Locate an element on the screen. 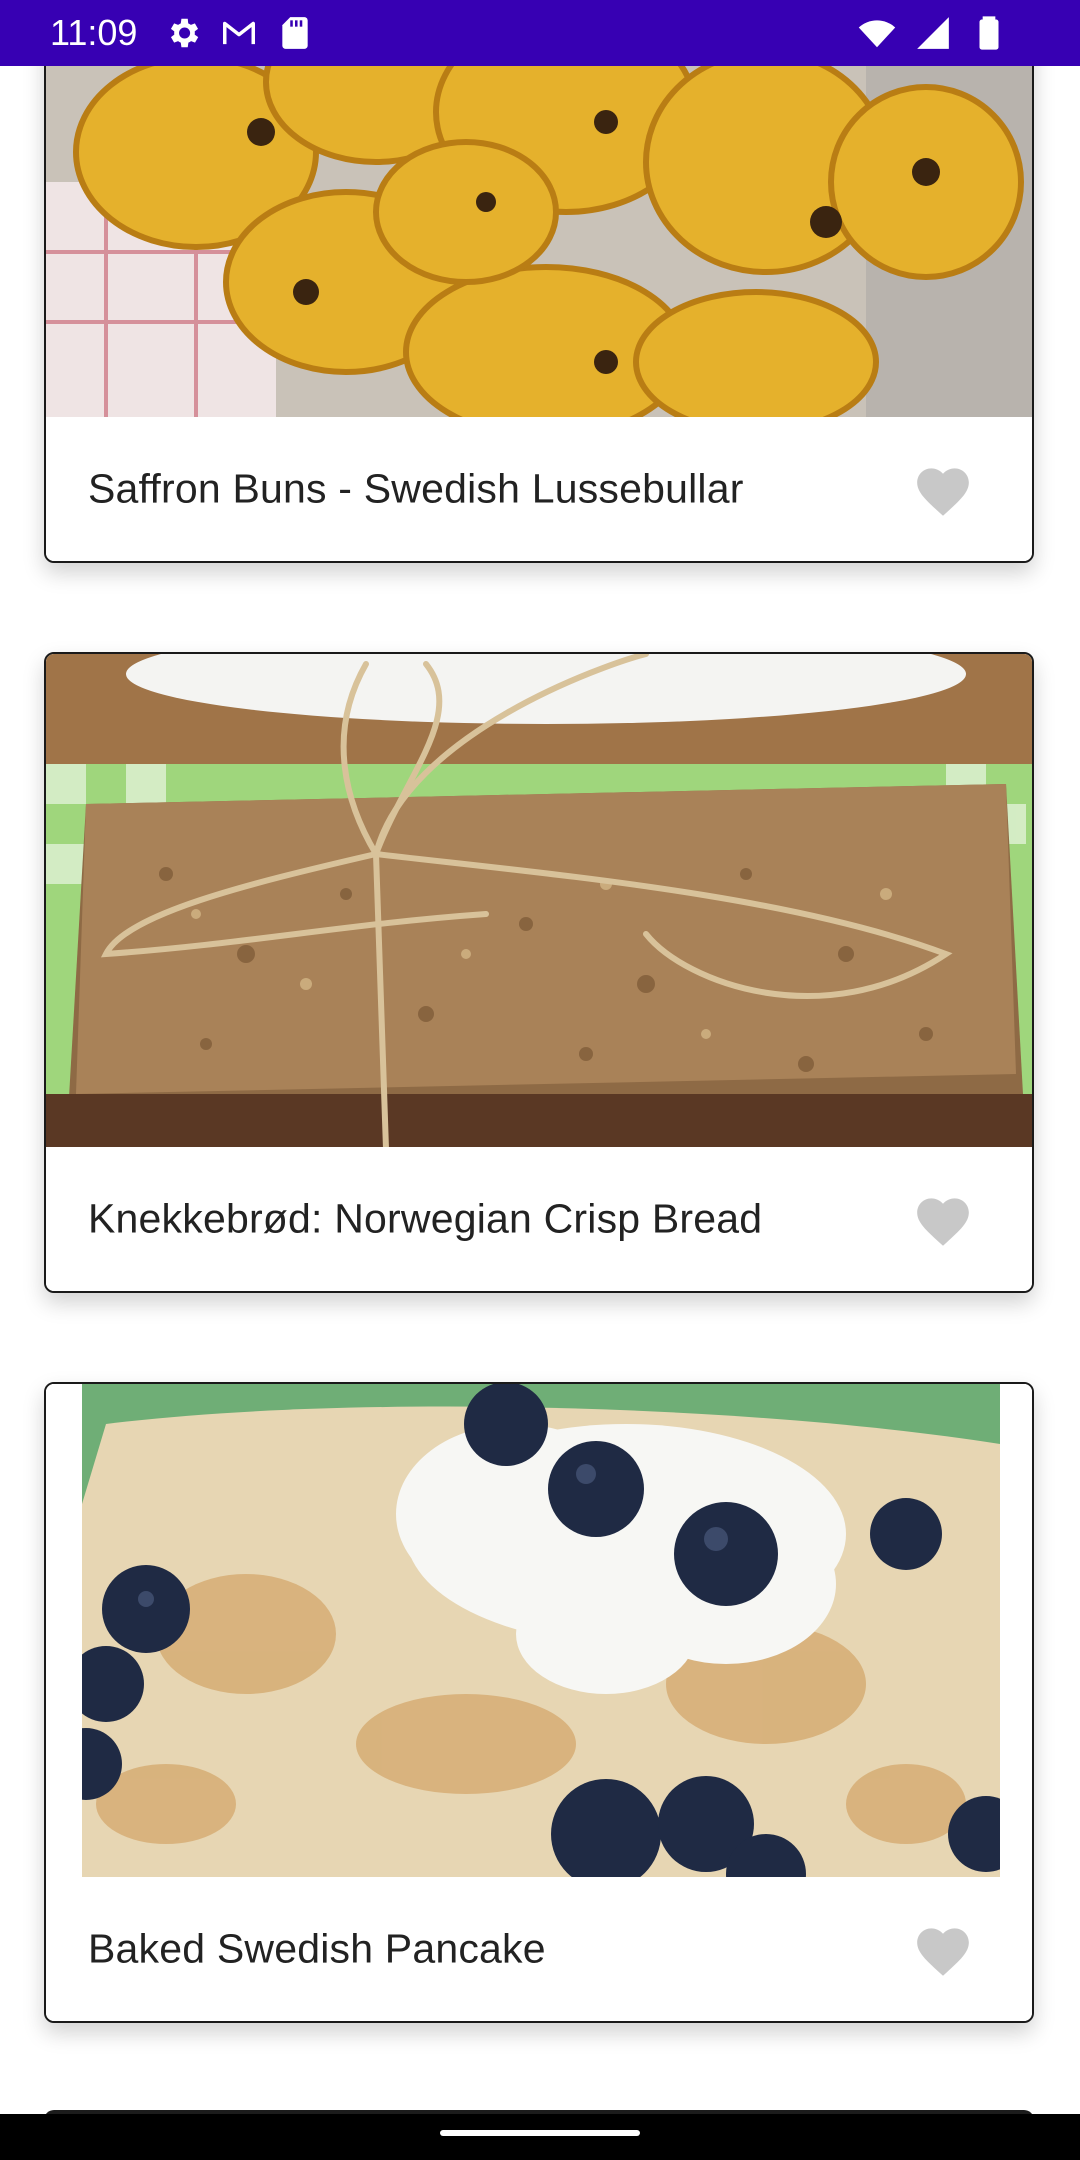  wifi-icon is located at coordinates (877, 34).